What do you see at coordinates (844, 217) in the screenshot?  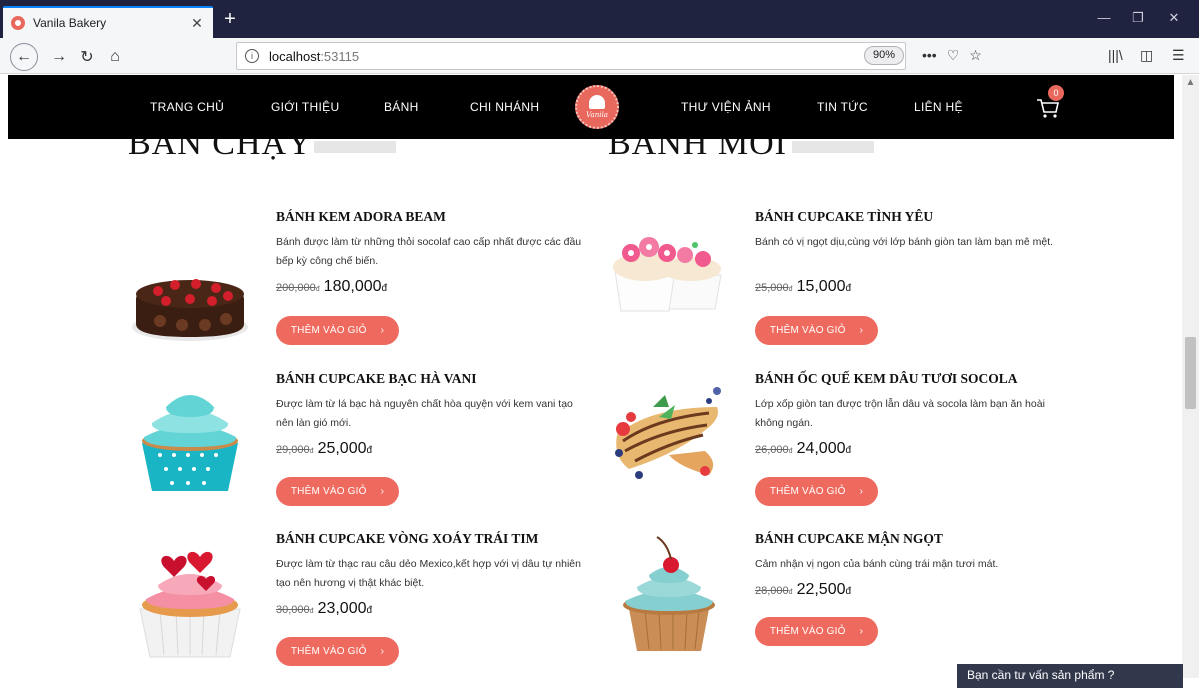 I see `product-name: BÁNH CUPCAKE TÌNH YÊU` at bounding box center [844, 217].